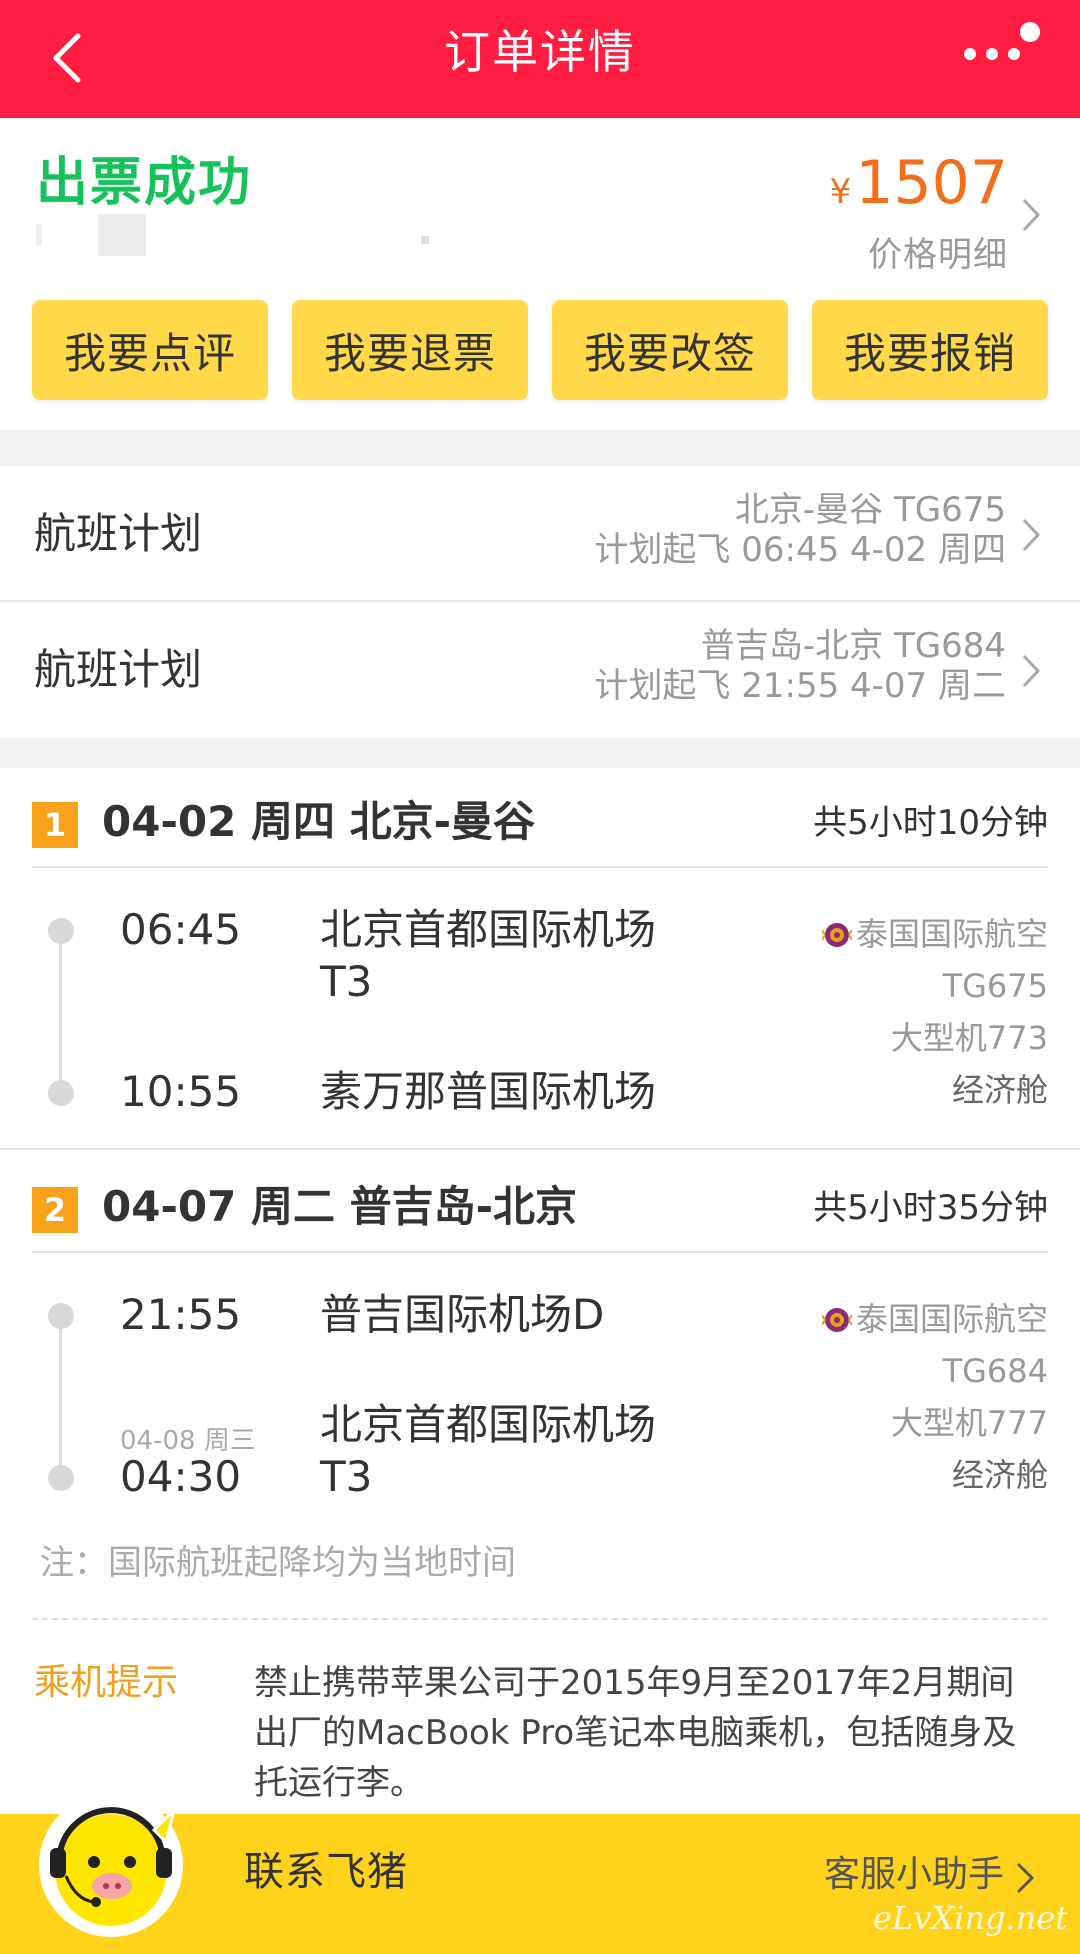 The height and width of the screenshot is (1954, 1080). I want to click on flight-details: 泰国国际航空 TG684 大型机777 经济舱, so click(934, 1397).